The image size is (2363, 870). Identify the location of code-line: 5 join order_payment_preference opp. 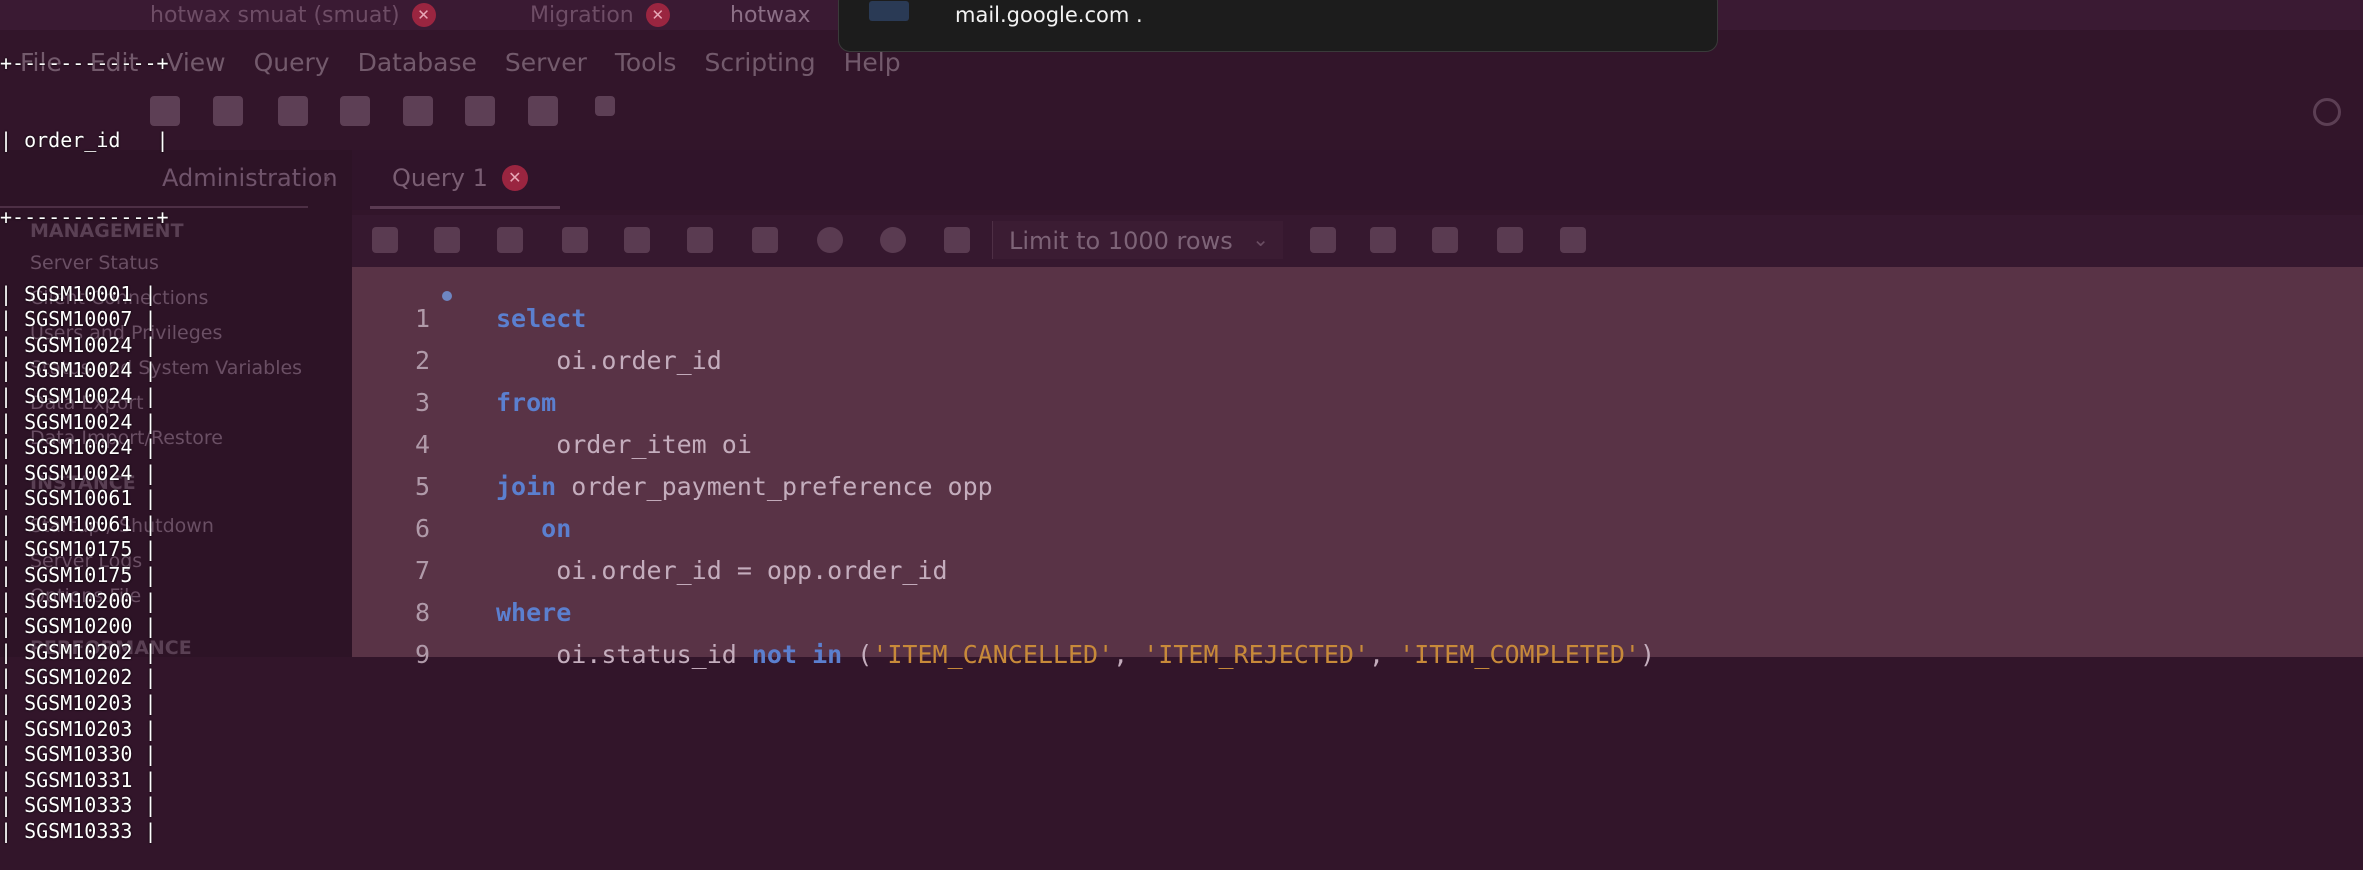
(703, 486).